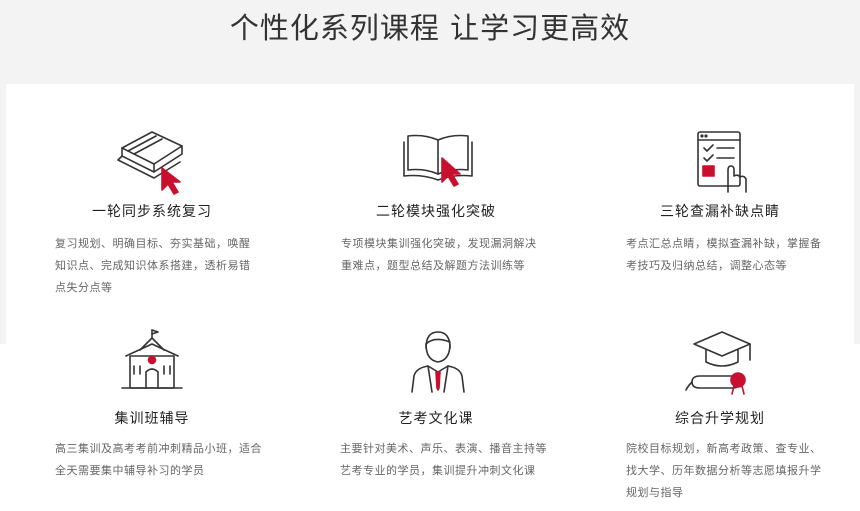  I want to click on open-book-icon, so click(438, 161).